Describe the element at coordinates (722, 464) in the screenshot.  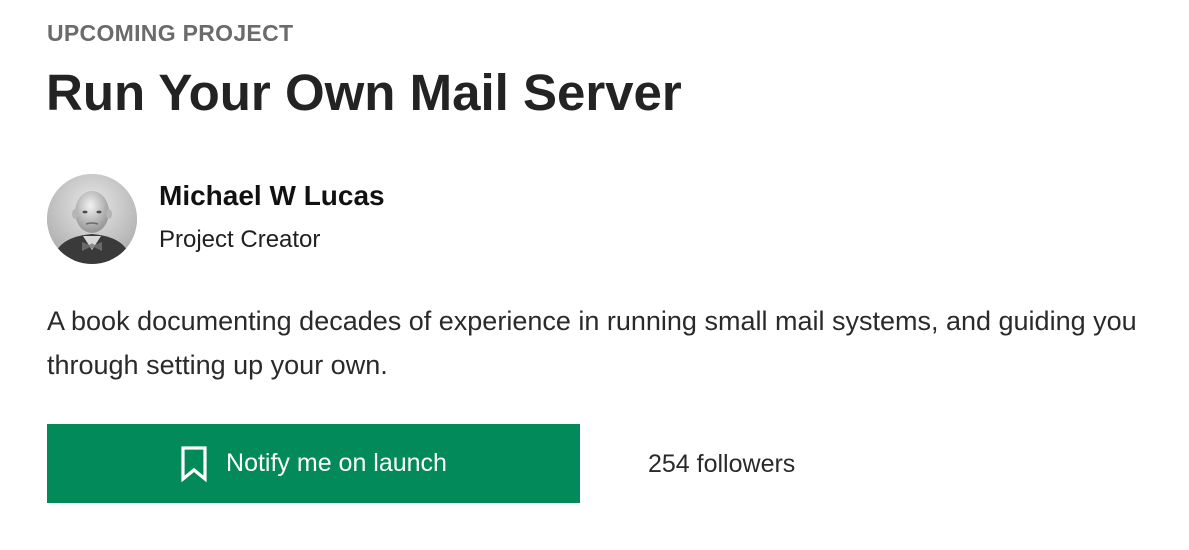
I see `followers-count: 254 followers` at that location.